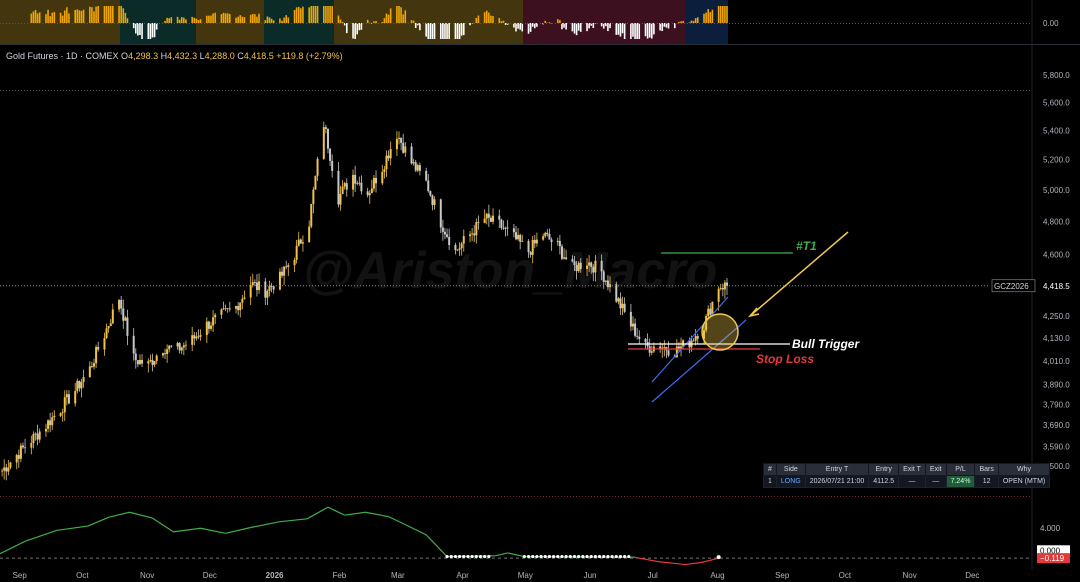 The width and height of the screenshot is (1080, 582). What do you see at coordinates (1056, 361) in the screenshot?
I see `price-tick-label: 4,010.0` at bounding box center [1056, 361].